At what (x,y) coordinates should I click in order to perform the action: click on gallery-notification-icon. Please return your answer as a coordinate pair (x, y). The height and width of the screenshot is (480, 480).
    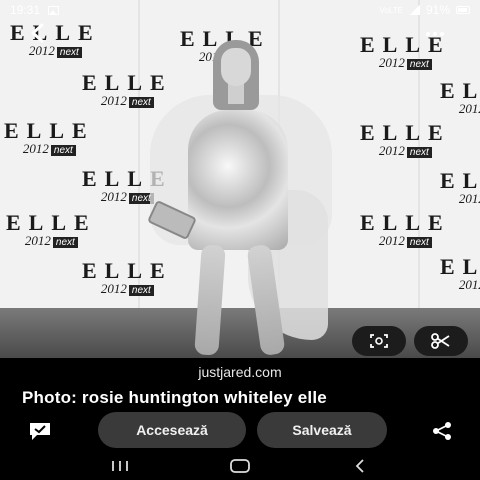
    Looking at the image, I should click on (54, 10).